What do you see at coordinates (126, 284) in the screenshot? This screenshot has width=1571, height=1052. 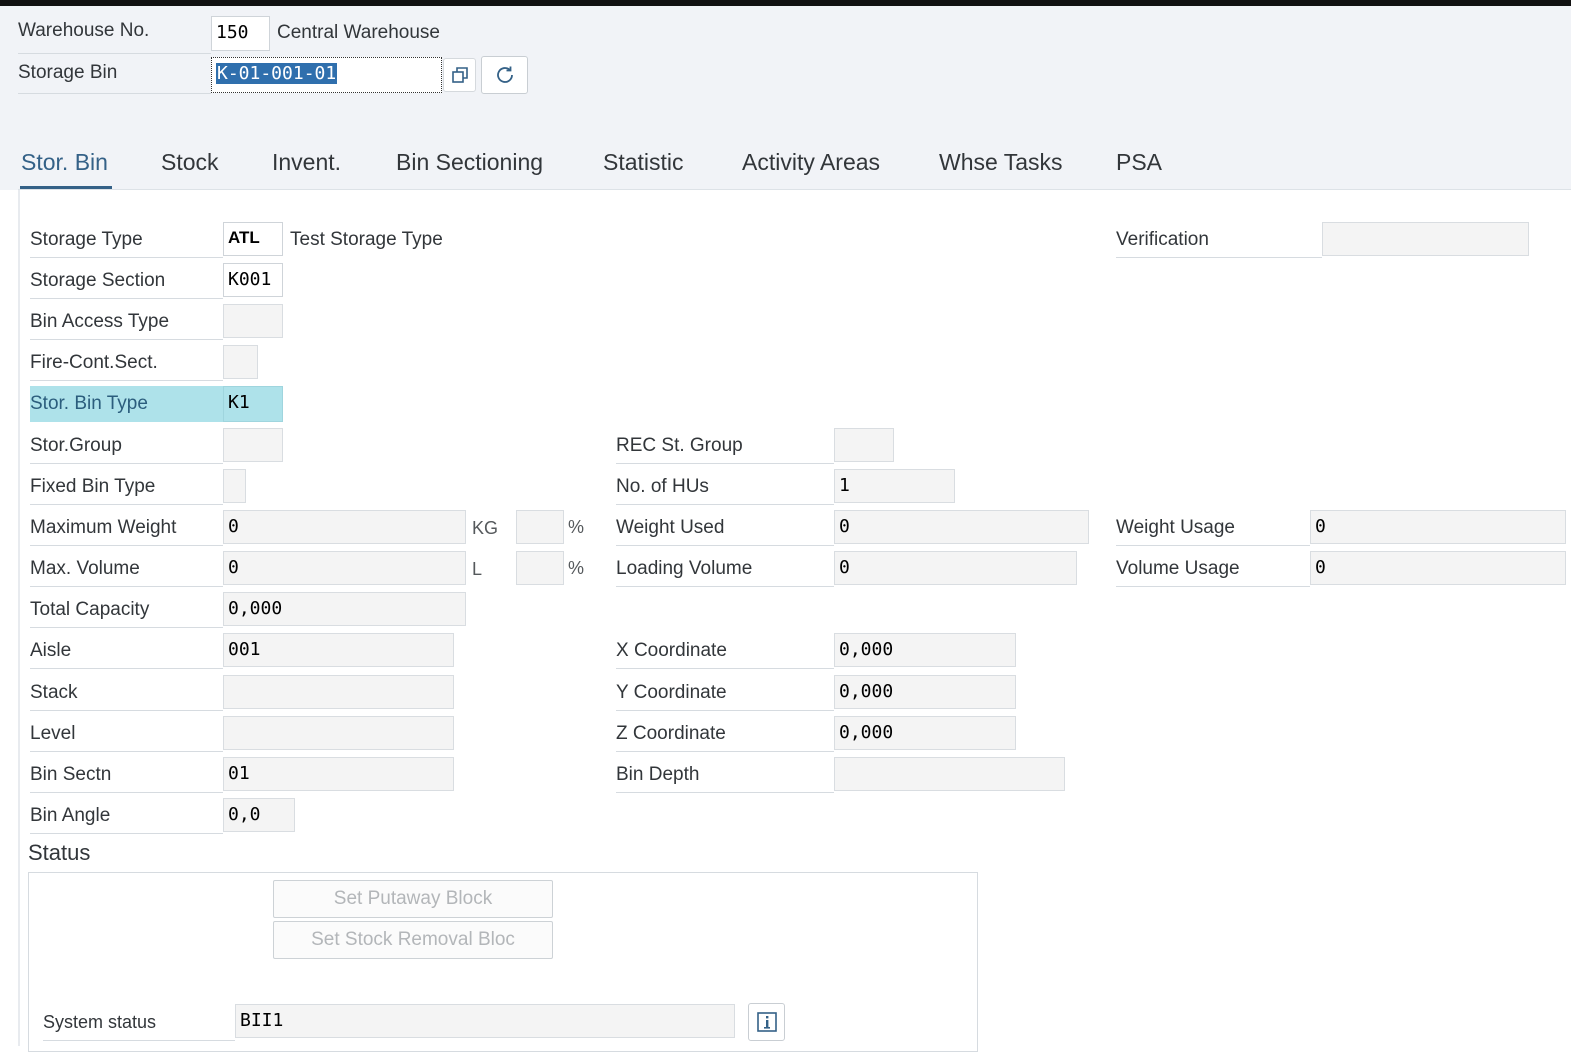 I see `storage-section-label: Storage Section` at bounding box center [126, 284].